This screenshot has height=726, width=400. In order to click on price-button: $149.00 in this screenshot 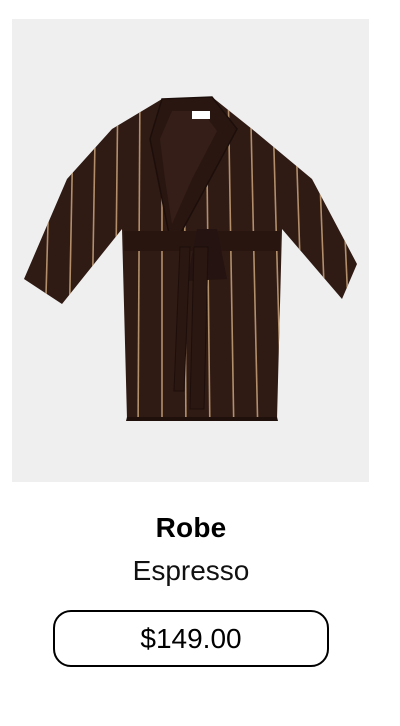, I will do `click(191, 638)`.